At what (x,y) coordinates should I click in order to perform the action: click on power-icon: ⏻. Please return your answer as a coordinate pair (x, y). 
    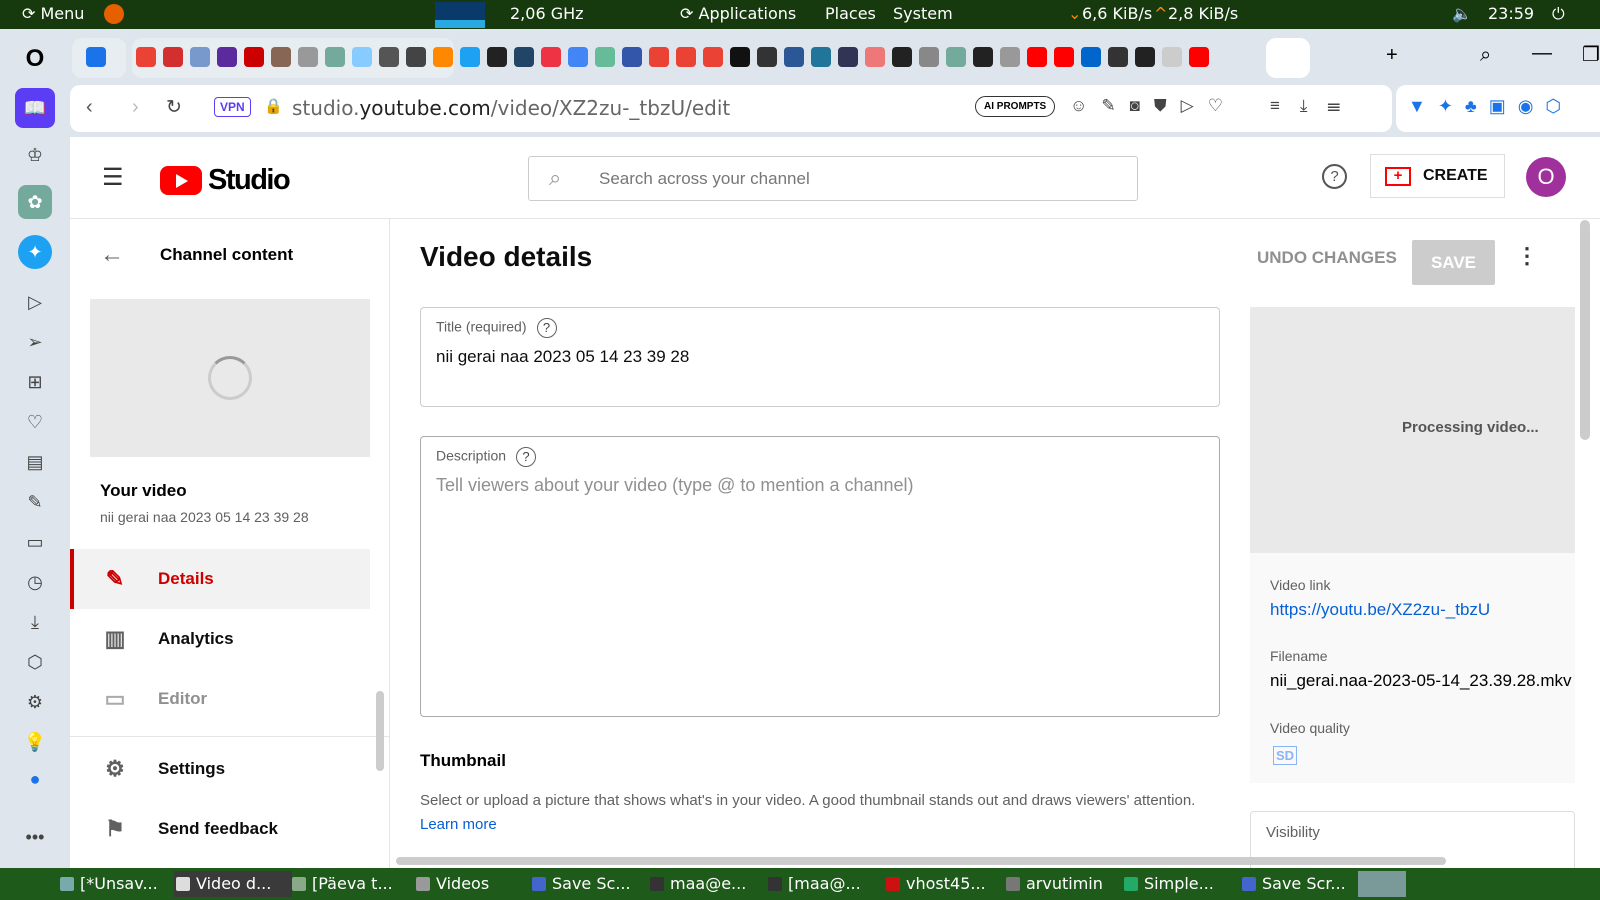
    Looking at the image, I should click on (1558, 14).